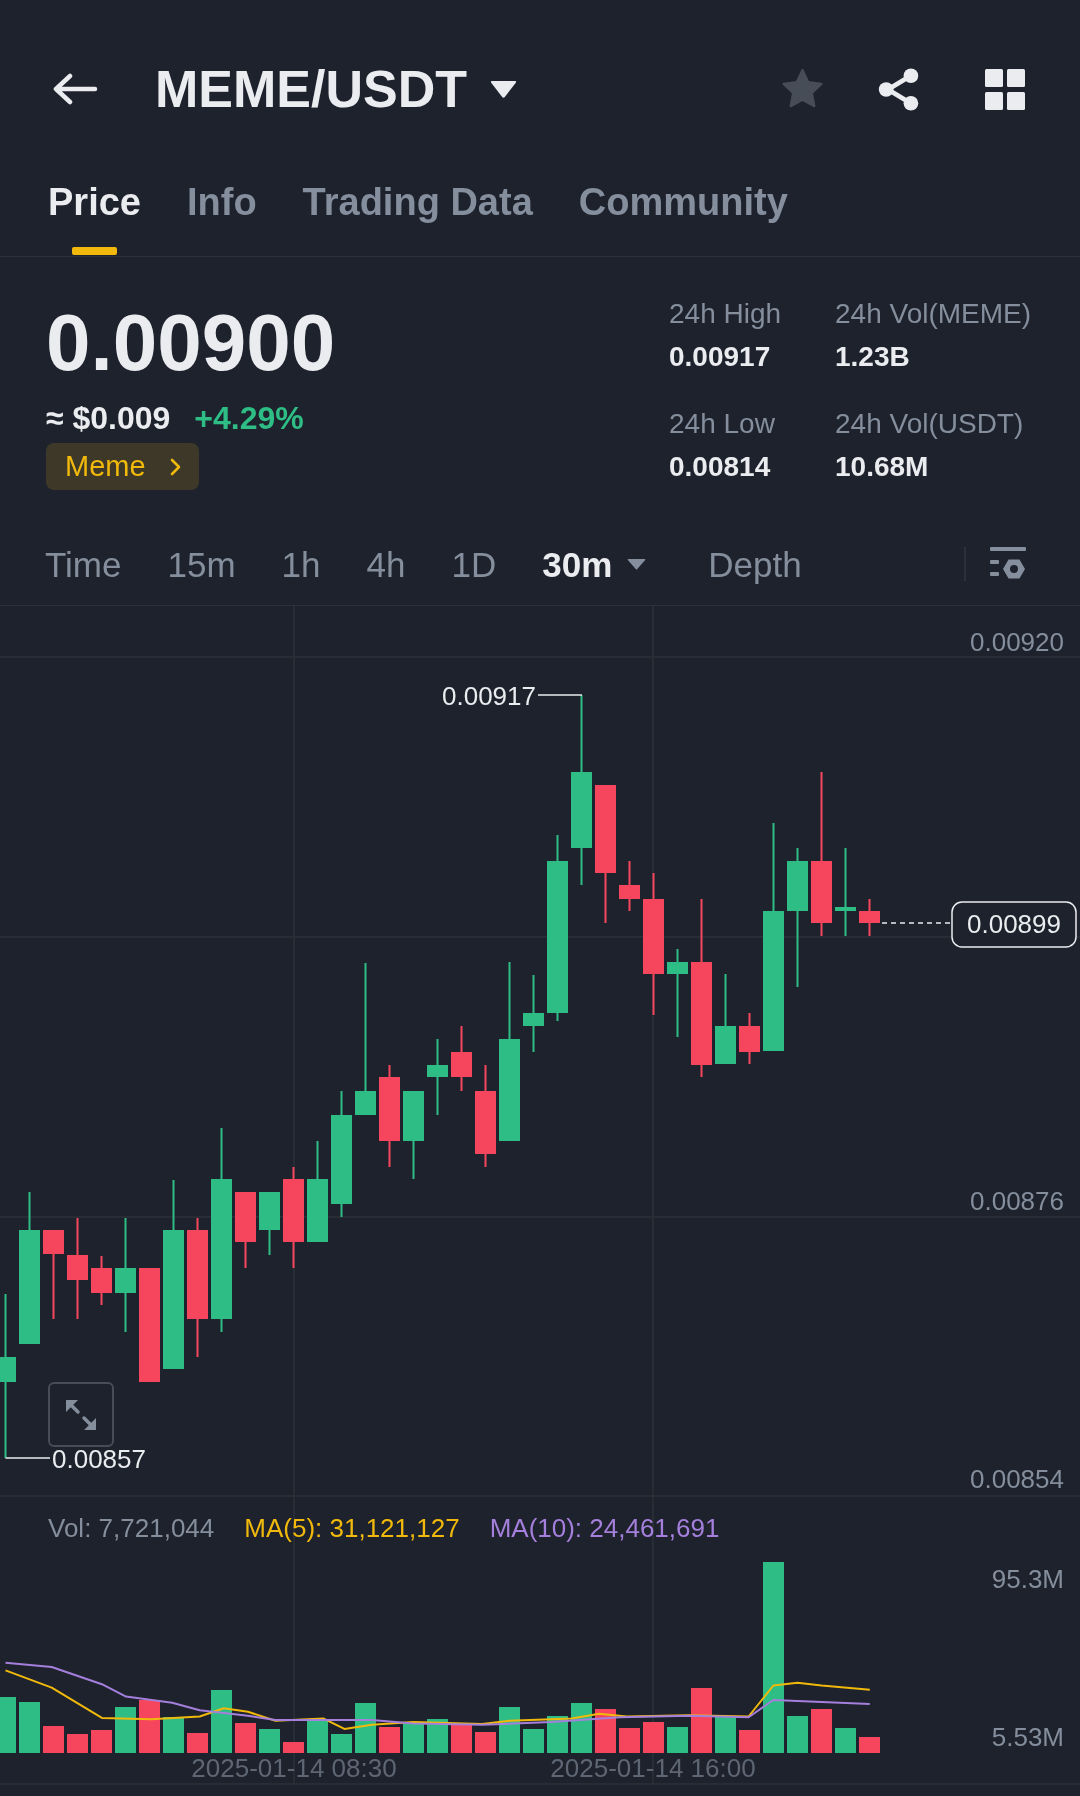 This screenshot has height=1796, width=1080. Describe the element at coordinates (1027, 1579) in the screenshot. I see `volume-axis-label: 95.3M` at that location.